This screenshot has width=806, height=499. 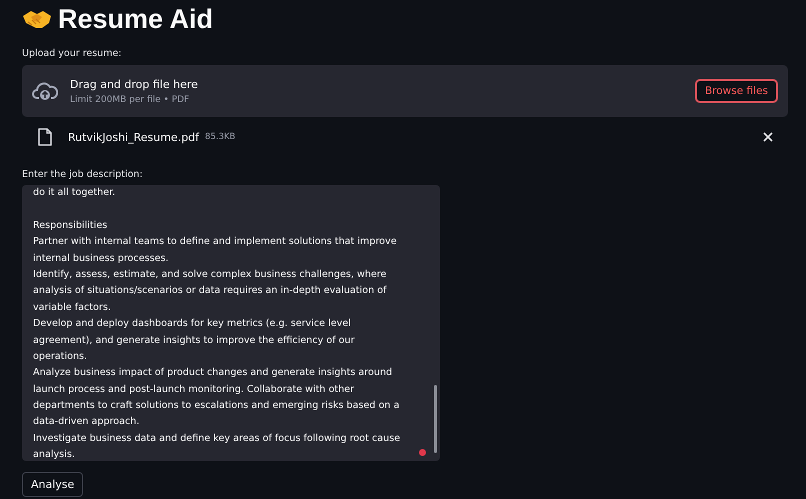 What do you see at coordinates (209, 275) in the screenshot?
I see `text-line: Identify, assess, estimate, and solve complex business challenges, where` at bounding box center [209, 275].